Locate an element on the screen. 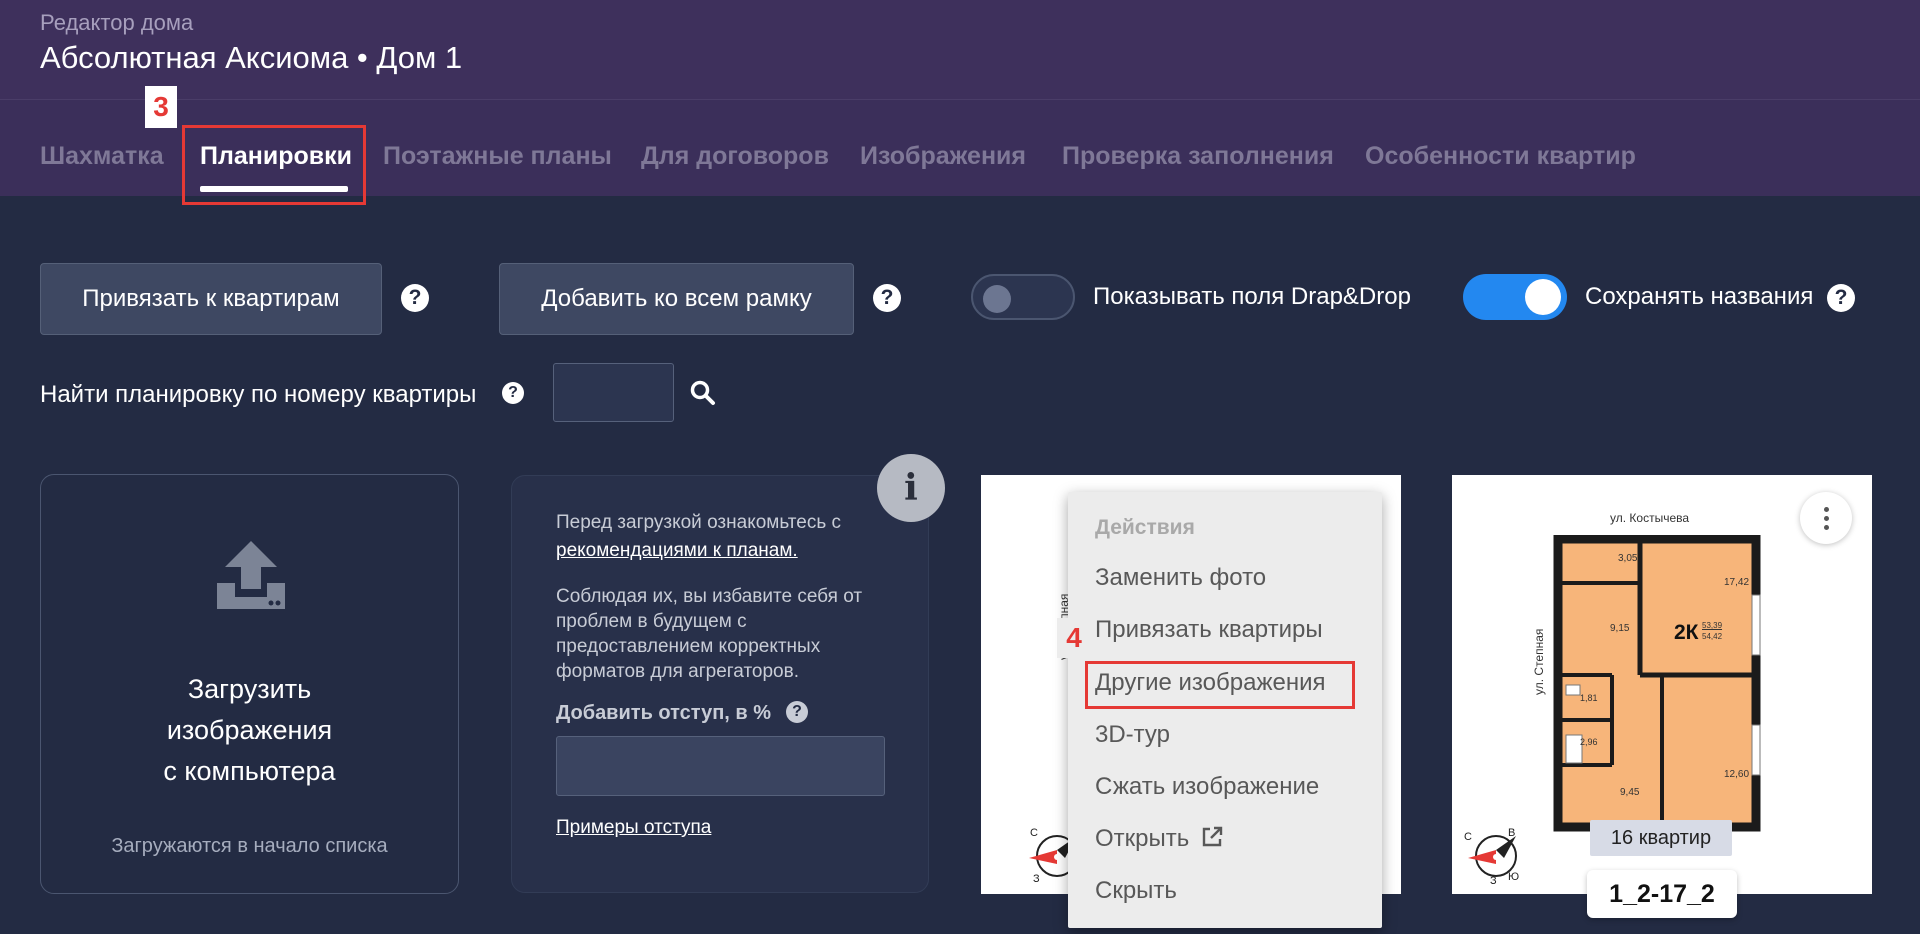 Image resolution: width=1920 pixels, height=934 pixels. layout-code-label: 1_2-17_2 is located at coordinates (1662, 894).